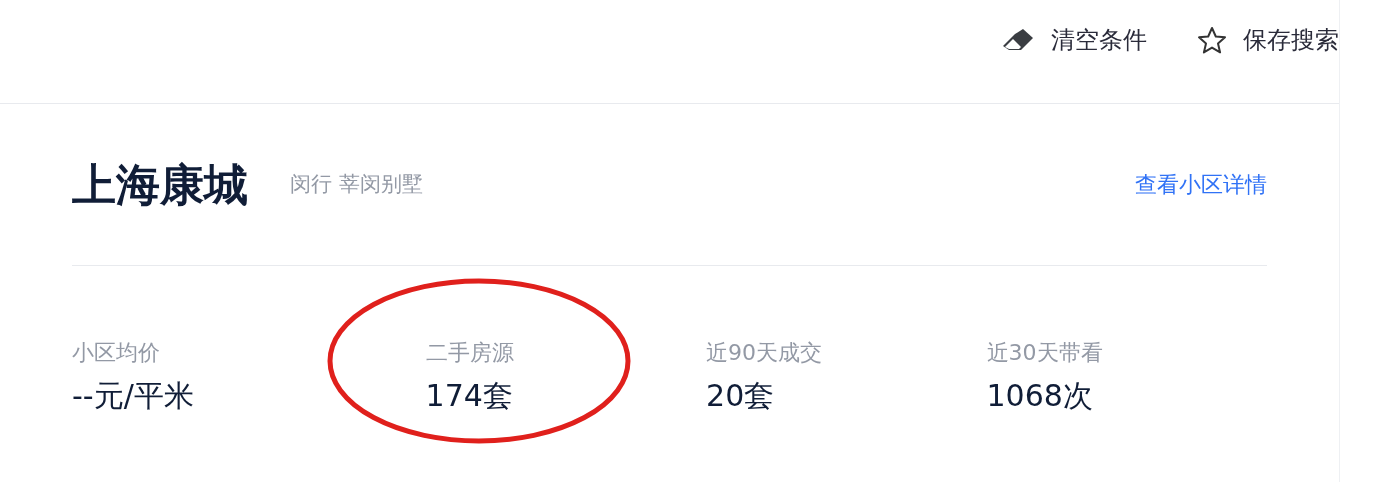 Image resolution: width=1398 pixels, height=482 pixels. What do you see at coordinates (1074, 40) in the screenshot?
I see `clear-filters-button: 清空条件` at bounding box center [1074, 40].